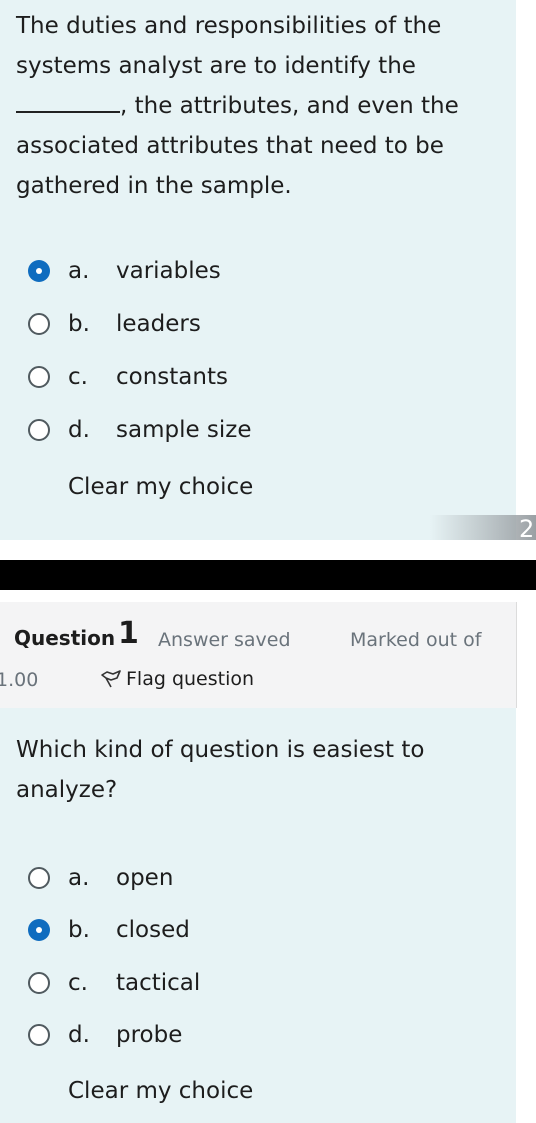  I want to click on next-question-number: 2, so click(527, 529).